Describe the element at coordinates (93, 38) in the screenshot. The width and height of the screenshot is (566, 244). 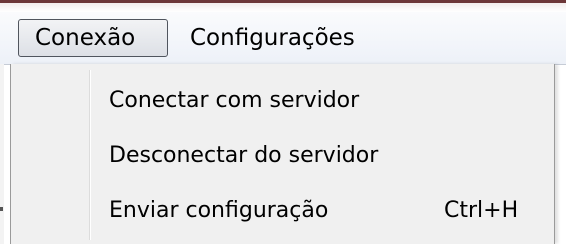
I see `menu-conexao: Conexão` at that location.